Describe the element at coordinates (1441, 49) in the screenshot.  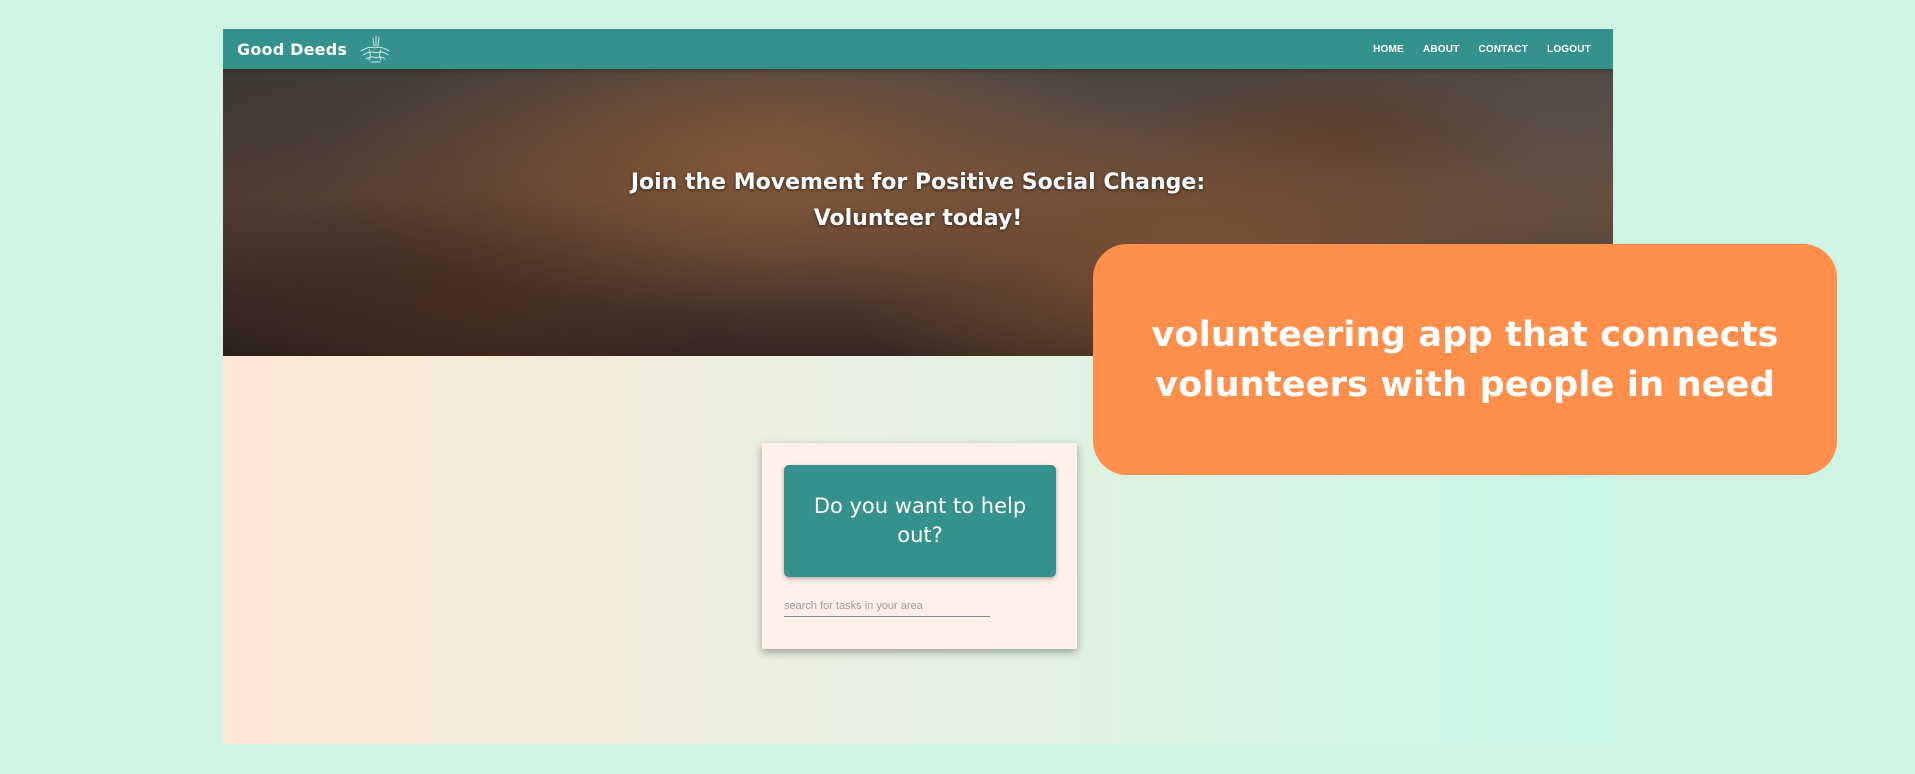
I see `nav-about-link: ABOUT` at that location.